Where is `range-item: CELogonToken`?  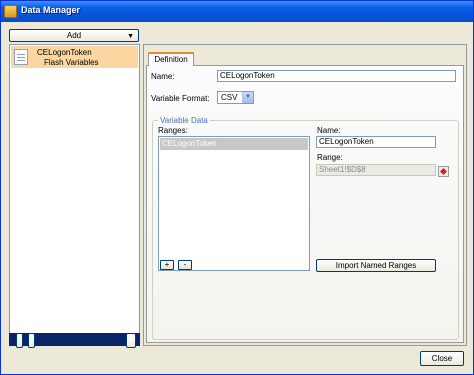 range-item: CELogonToken is located at coordinates (234, 144).